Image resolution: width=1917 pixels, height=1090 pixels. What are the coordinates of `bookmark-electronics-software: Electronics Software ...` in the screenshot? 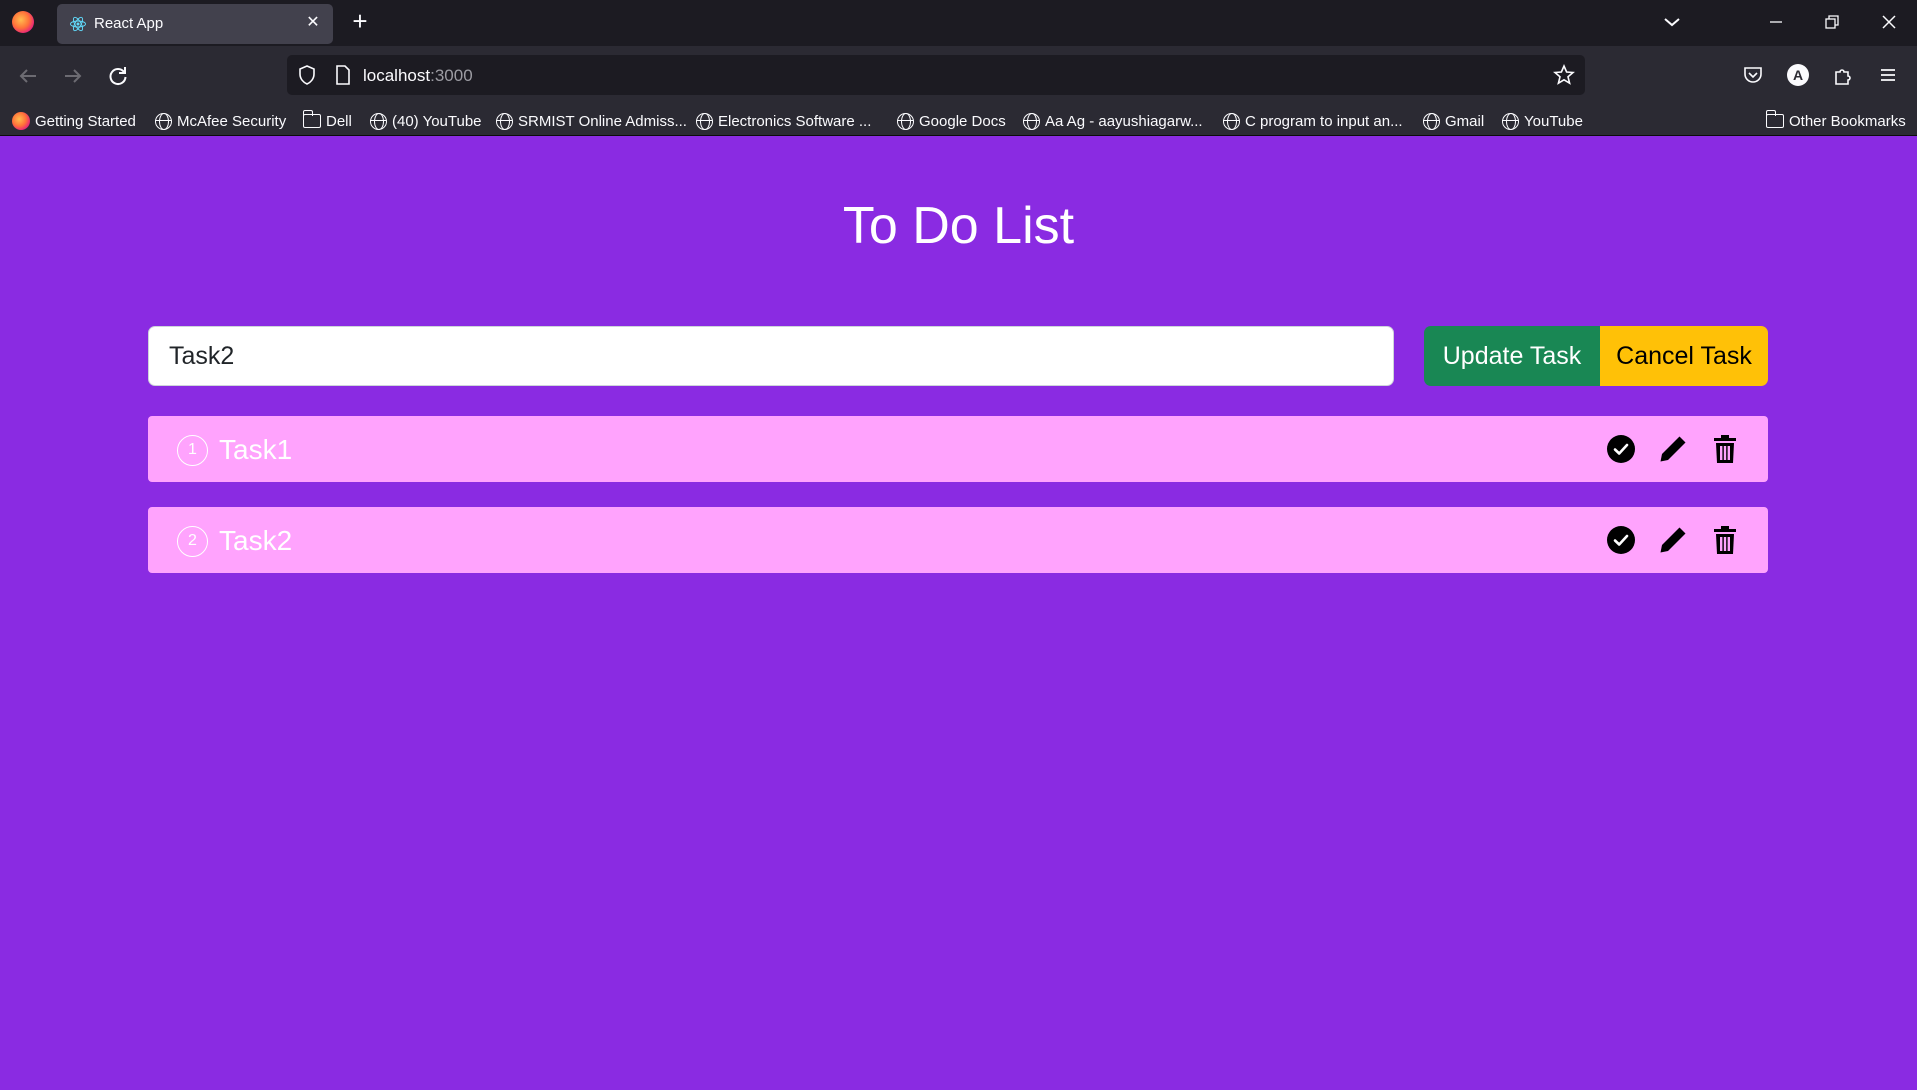 It's located at (783, 121).